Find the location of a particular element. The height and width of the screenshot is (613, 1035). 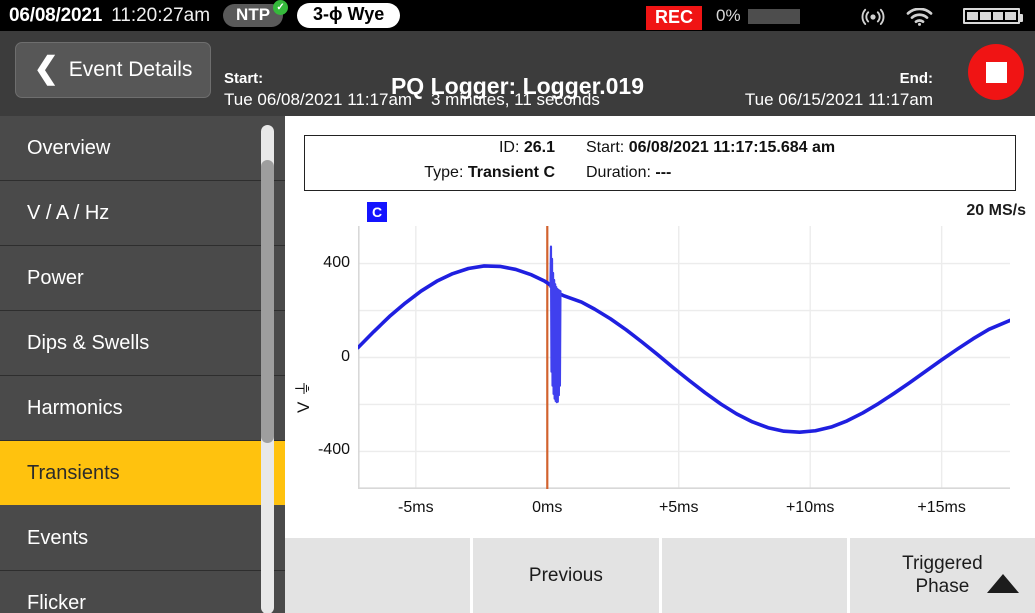

previous-button: Previous is located at coordinates (566, 575).